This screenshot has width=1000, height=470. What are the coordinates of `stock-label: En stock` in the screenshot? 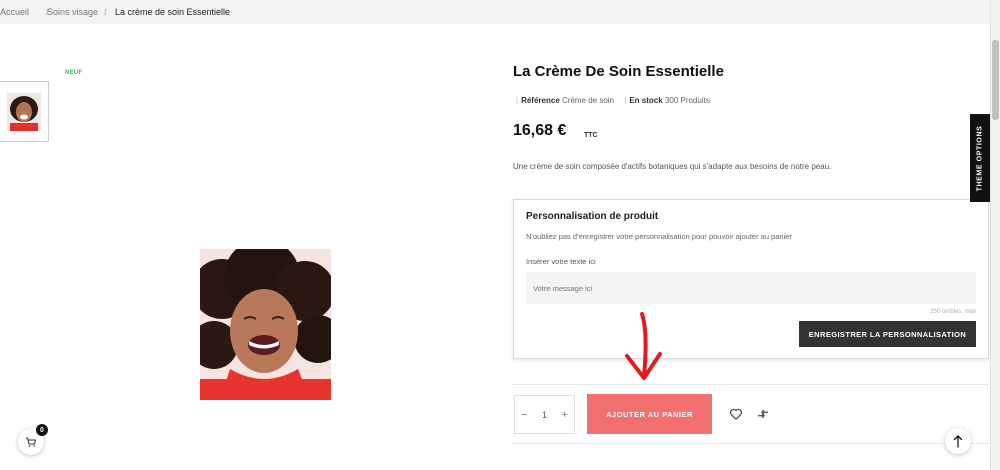 It's located at (646, 100).